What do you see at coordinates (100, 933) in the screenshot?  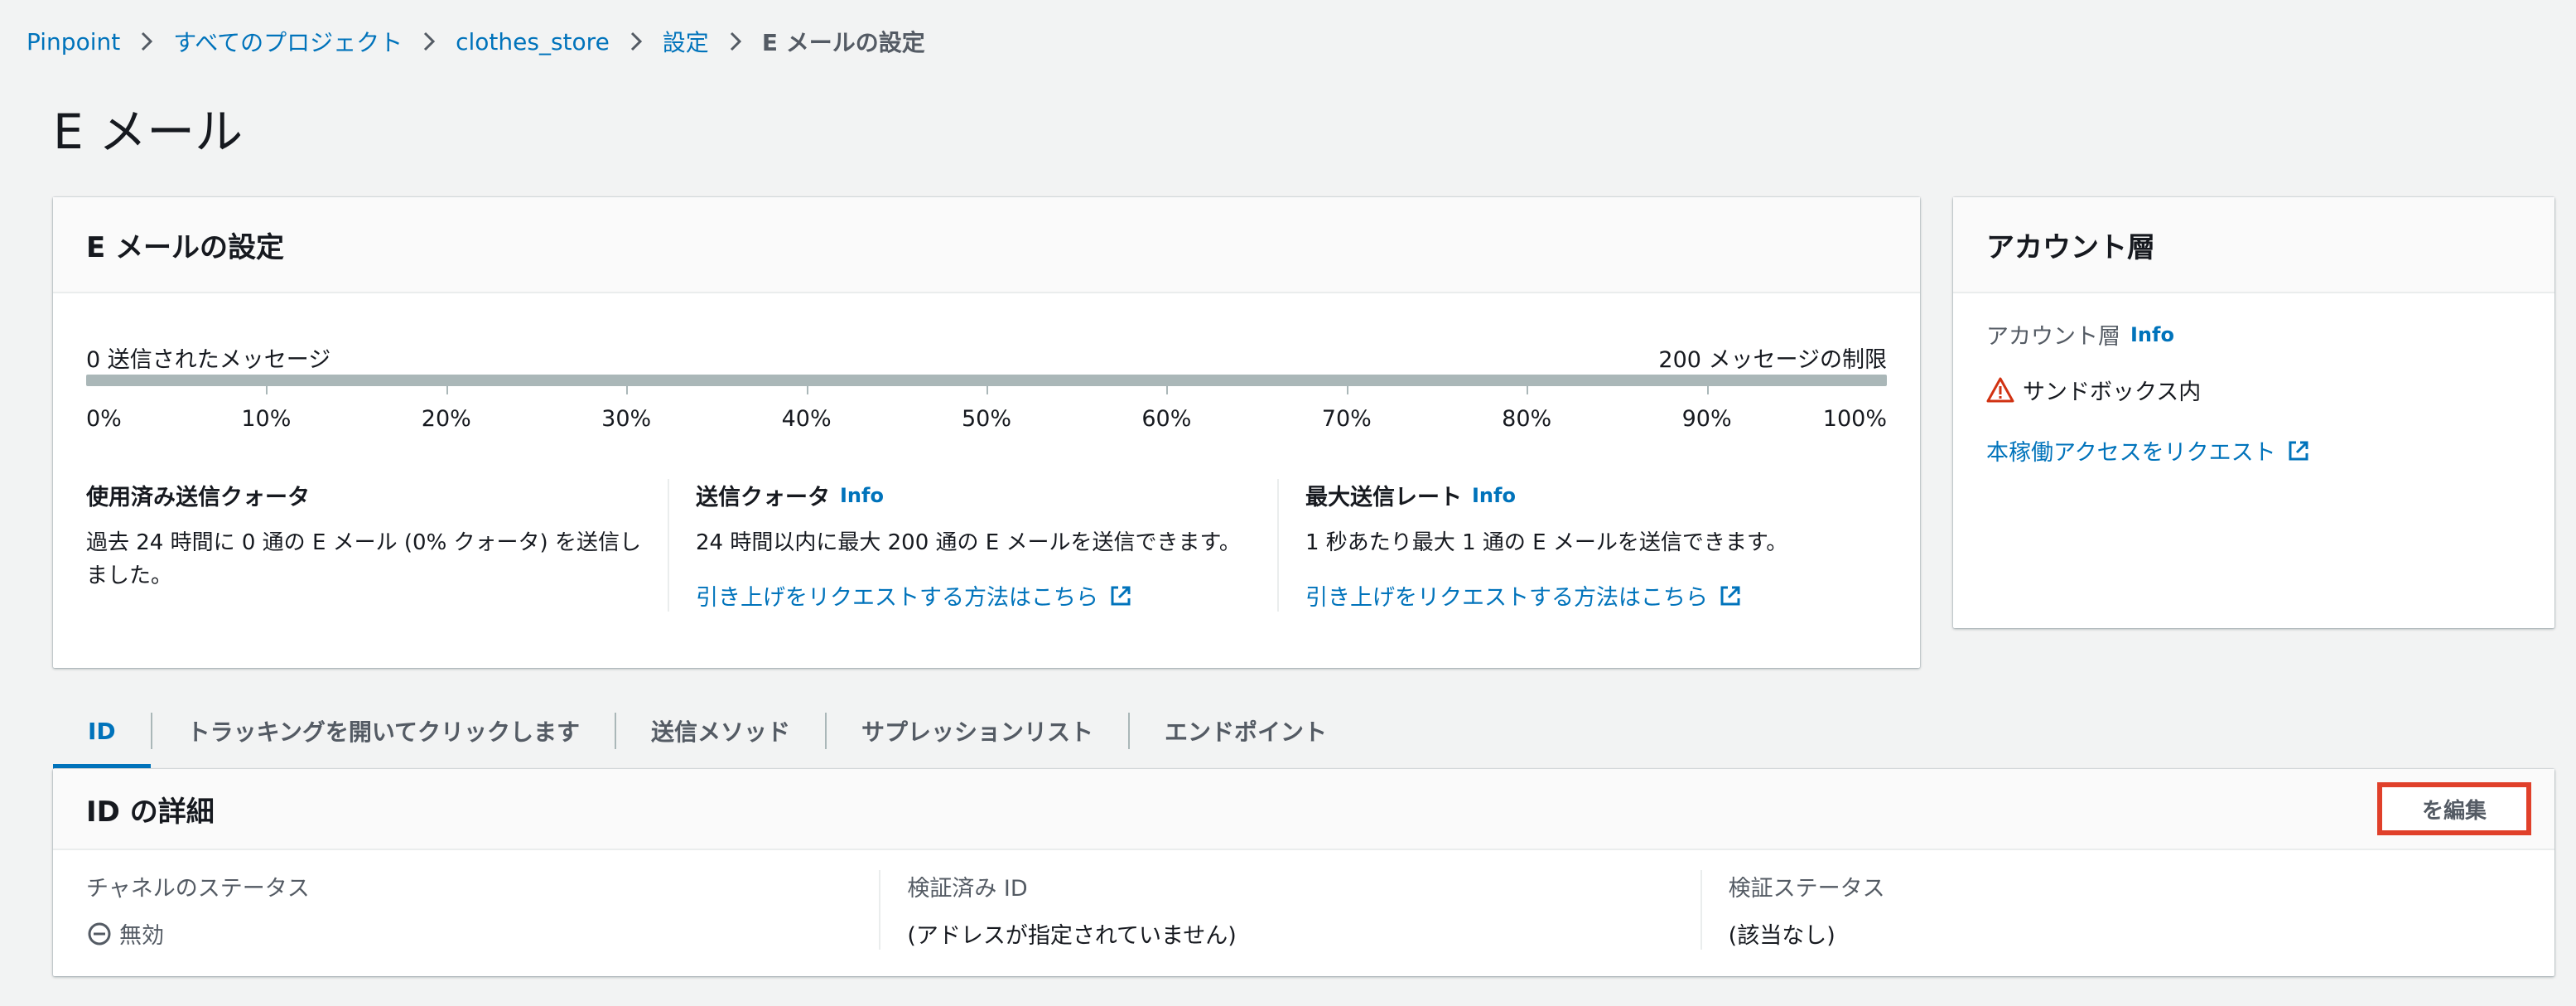 I see `disabled-icon` at bounding box center [100, 933].